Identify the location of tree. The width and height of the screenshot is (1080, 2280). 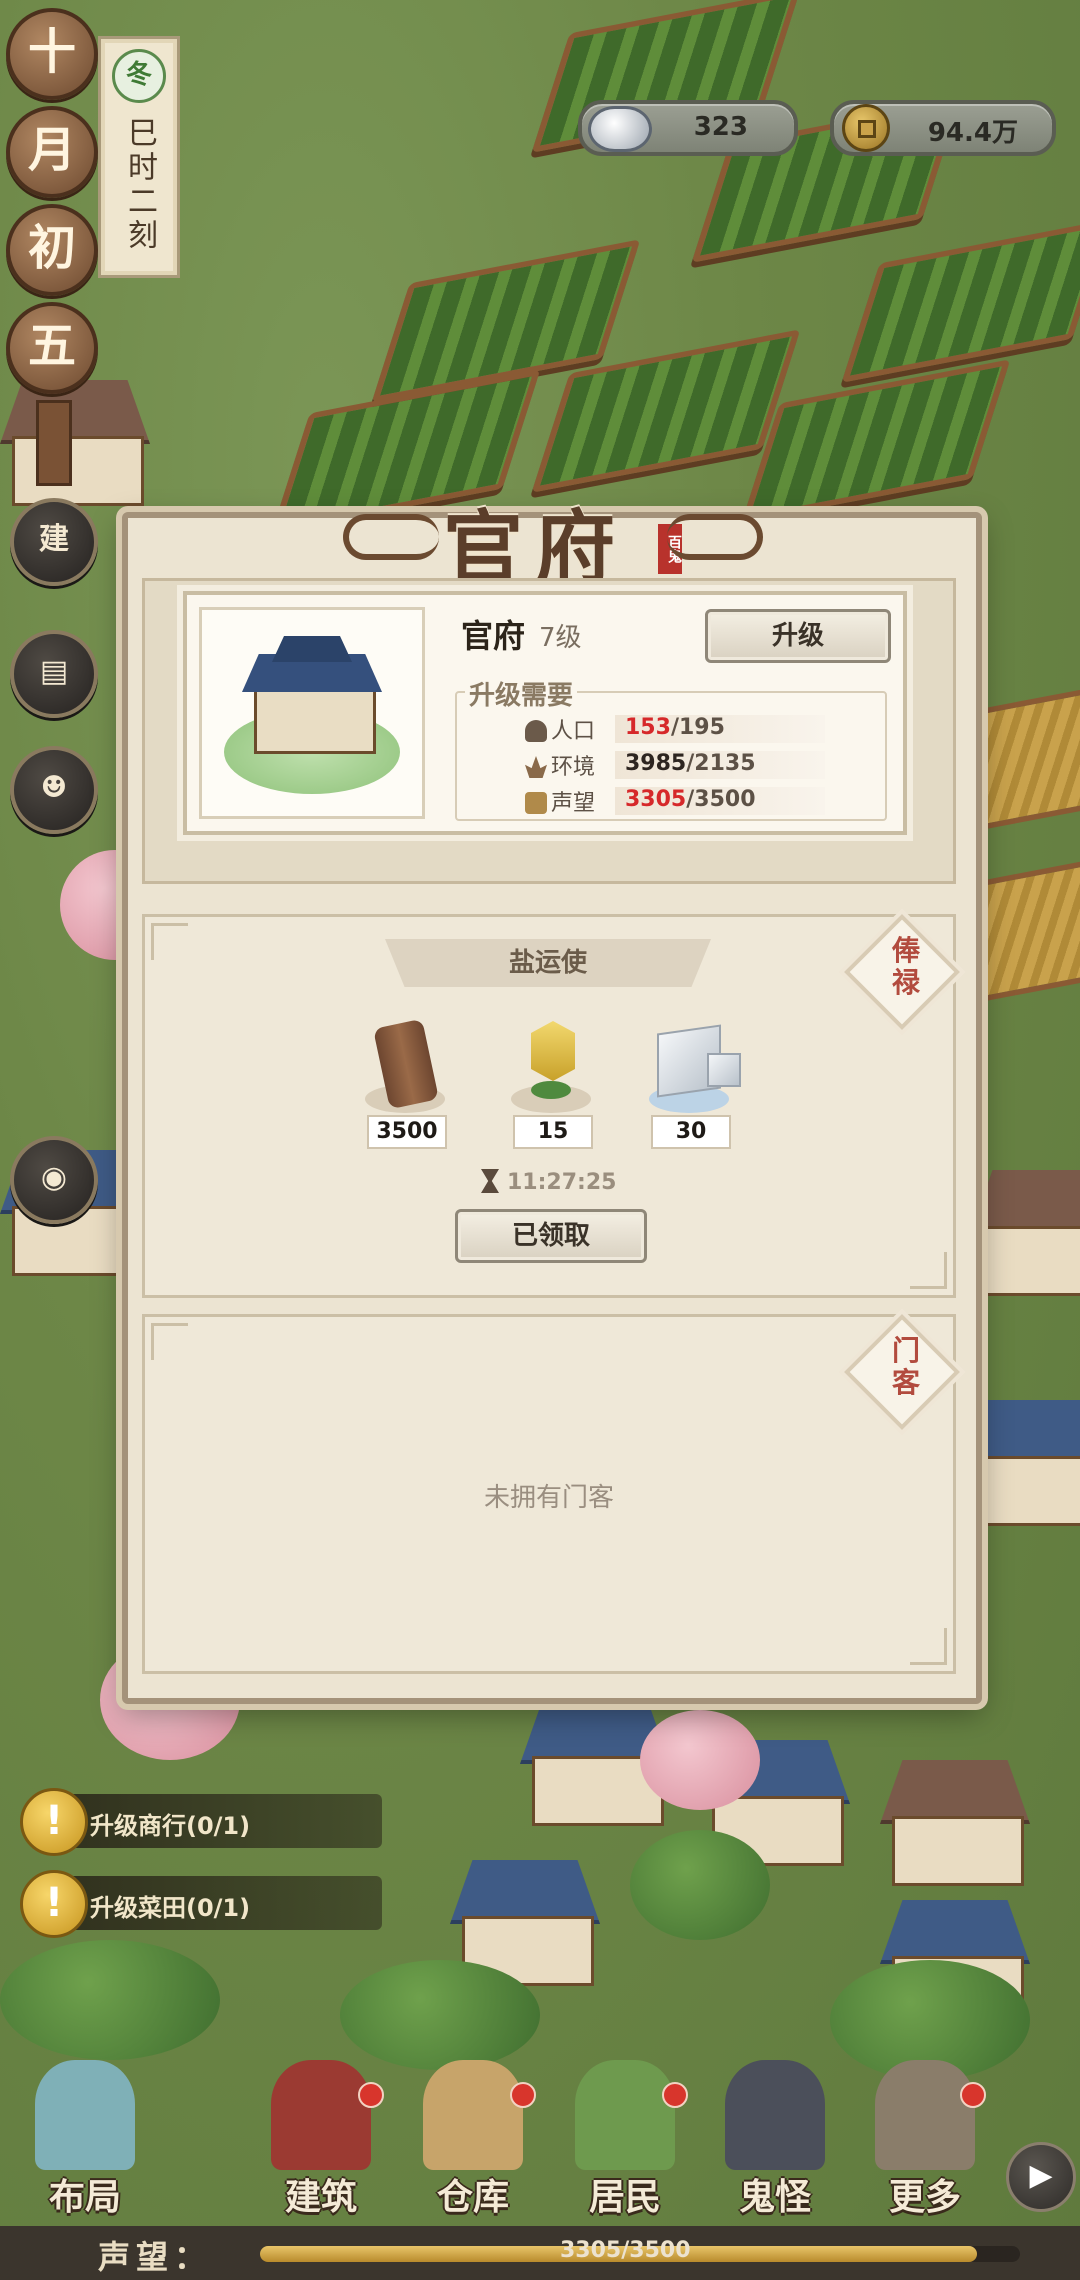
(700, 1885).